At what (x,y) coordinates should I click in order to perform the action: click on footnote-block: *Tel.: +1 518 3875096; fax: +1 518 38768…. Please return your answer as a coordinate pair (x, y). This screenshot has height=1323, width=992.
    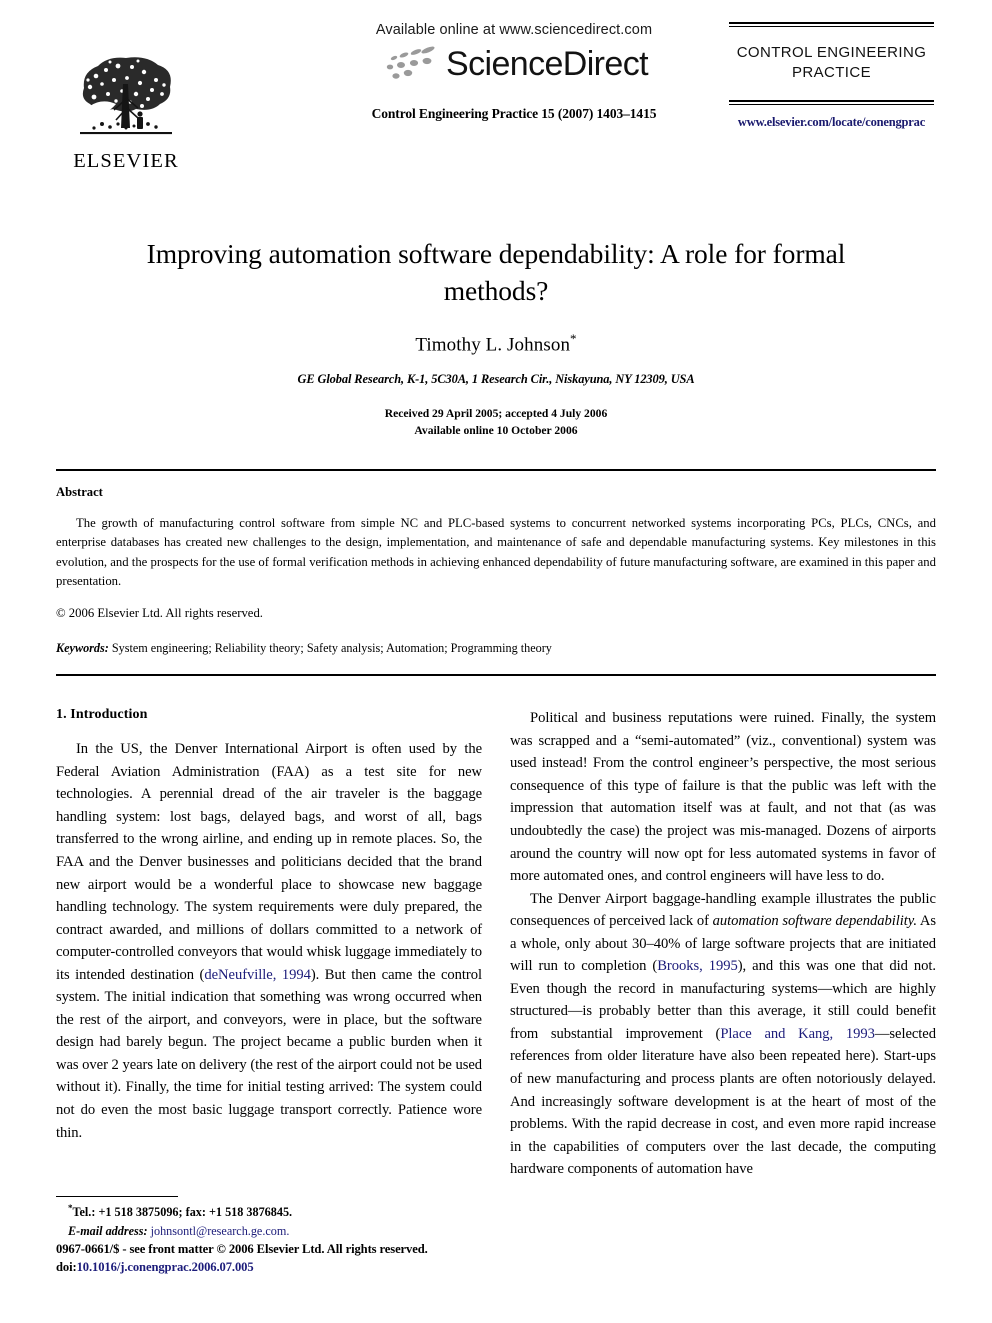
    Looking at the image, I should click on (269, 1218).